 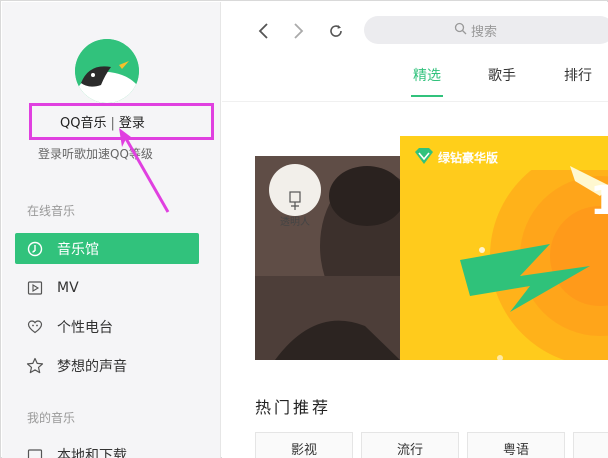 I want to click on top-bar: 搜索 精选 歌手 排行, so click(x=415, y=52).